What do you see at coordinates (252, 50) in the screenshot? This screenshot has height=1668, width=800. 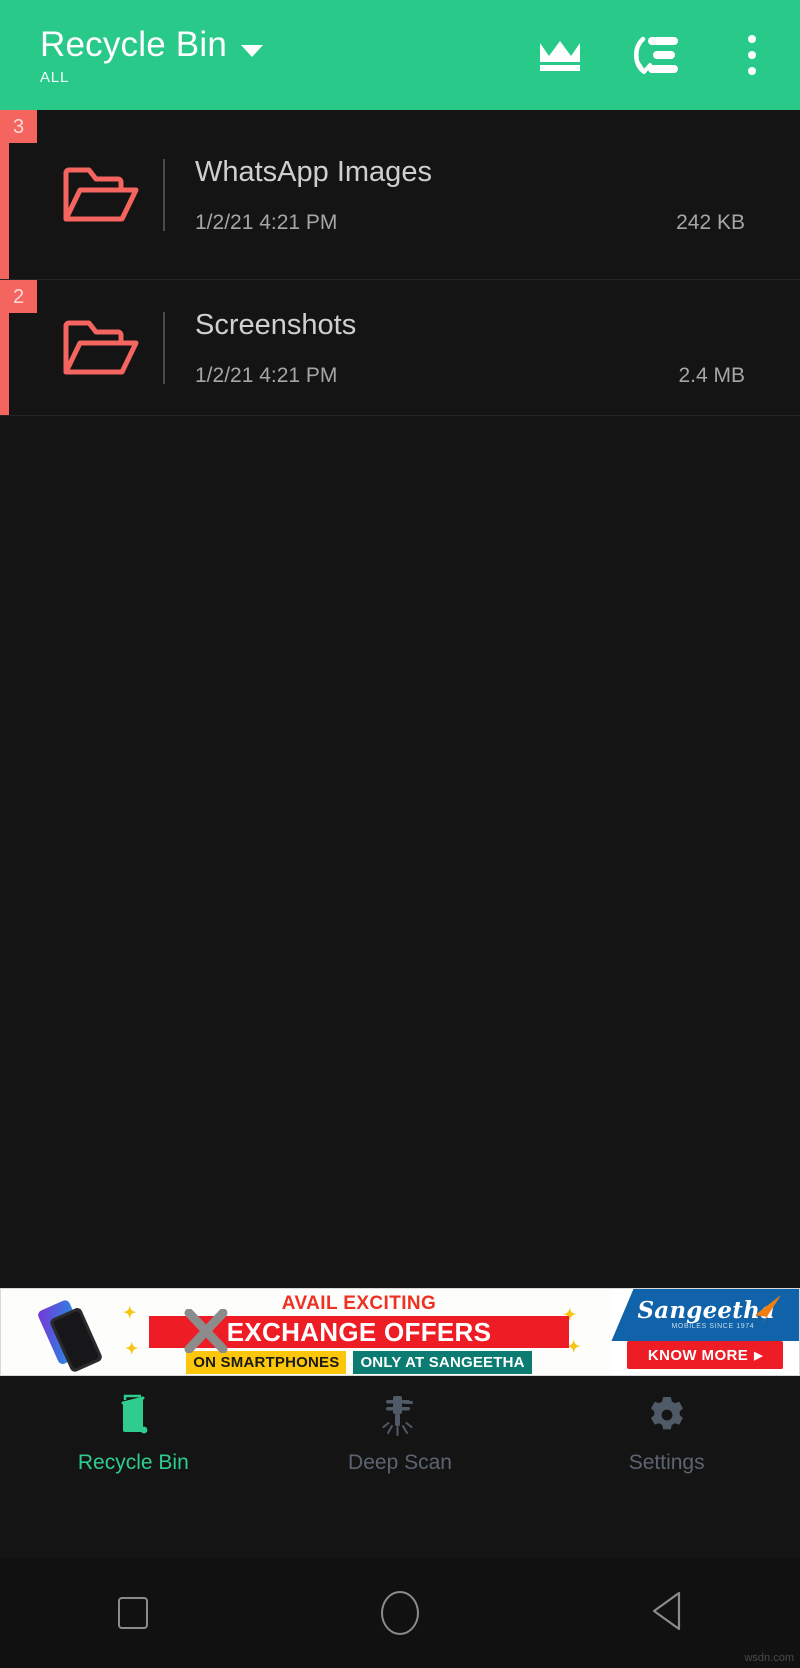 I see `chevron-down-icon` at bounding box center [252, 50].